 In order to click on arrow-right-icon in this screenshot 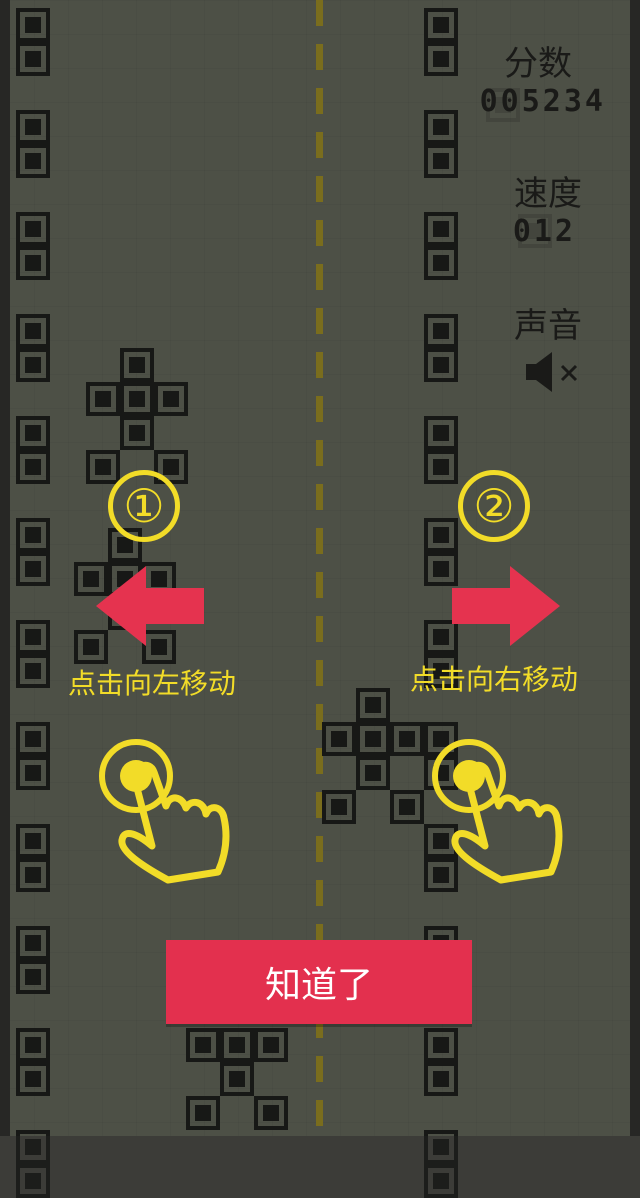, I will do `click(506, 606)`.